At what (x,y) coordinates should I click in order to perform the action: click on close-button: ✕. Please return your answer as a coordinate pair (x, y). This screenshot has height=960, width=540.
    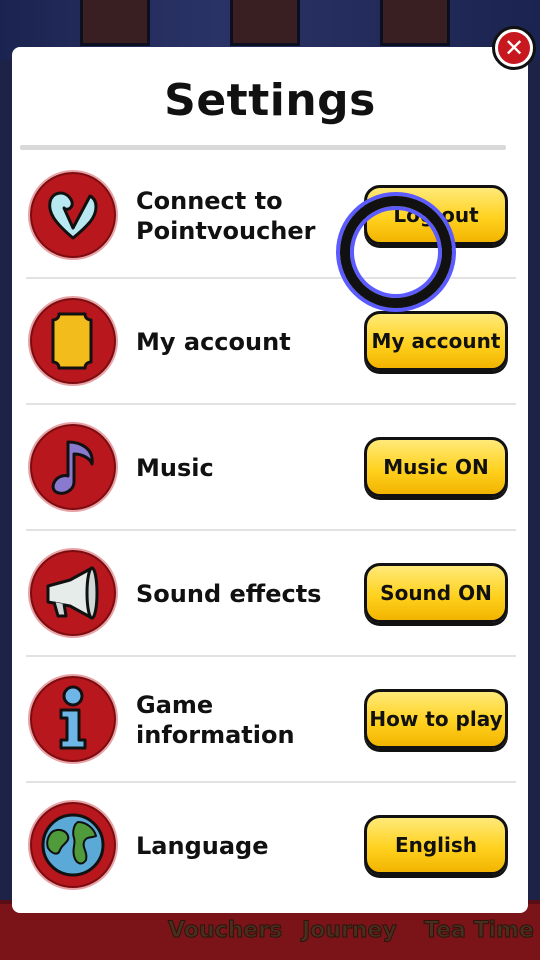
    Looking at the image, I should click on (514, 48).